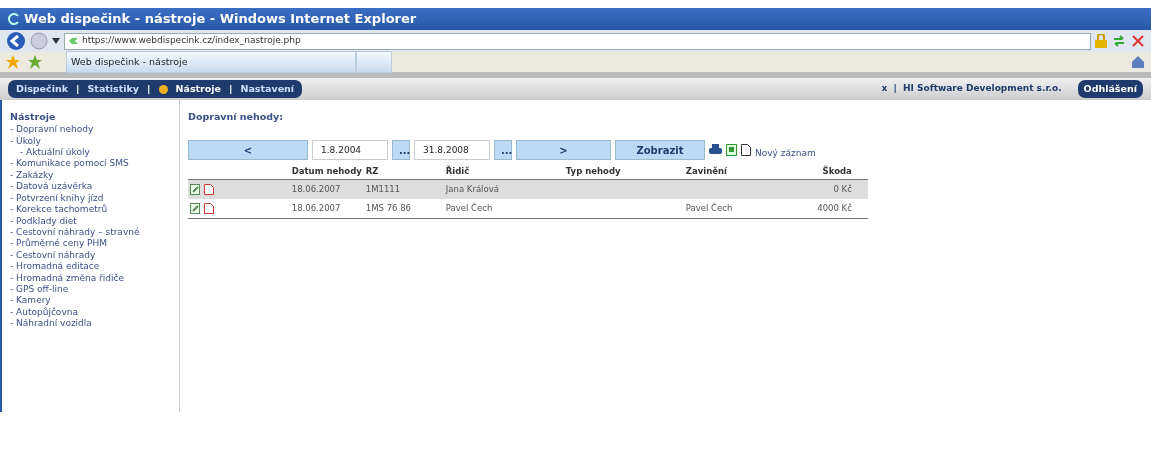 The image size is (1151, 462). Describe the element at coordinates (350, 150) in the screenshot. I see `date-field: 1.8.2004` at that location.